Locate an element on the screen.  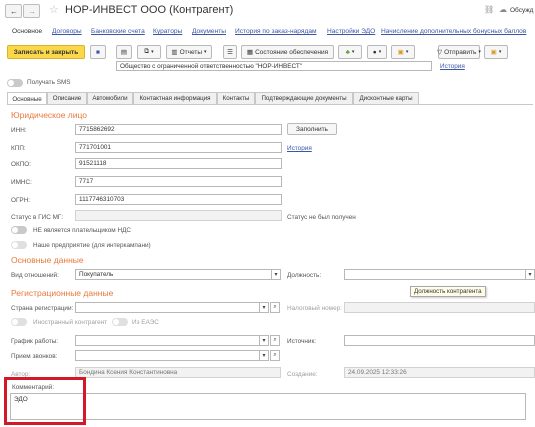
tab-discount-cards: Дисконтные карты is located at coordinates (386, 98).